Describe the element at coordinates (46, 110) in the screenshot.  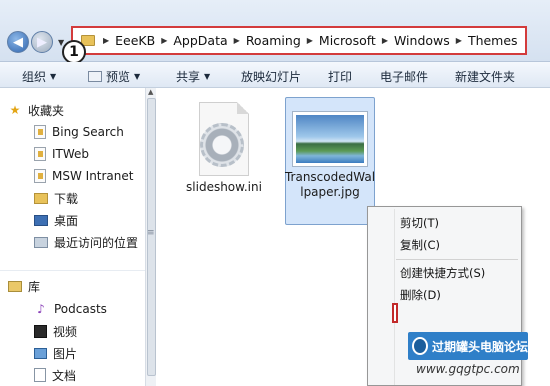
I see `sidebar-item-label: 收藏夹` at that location.